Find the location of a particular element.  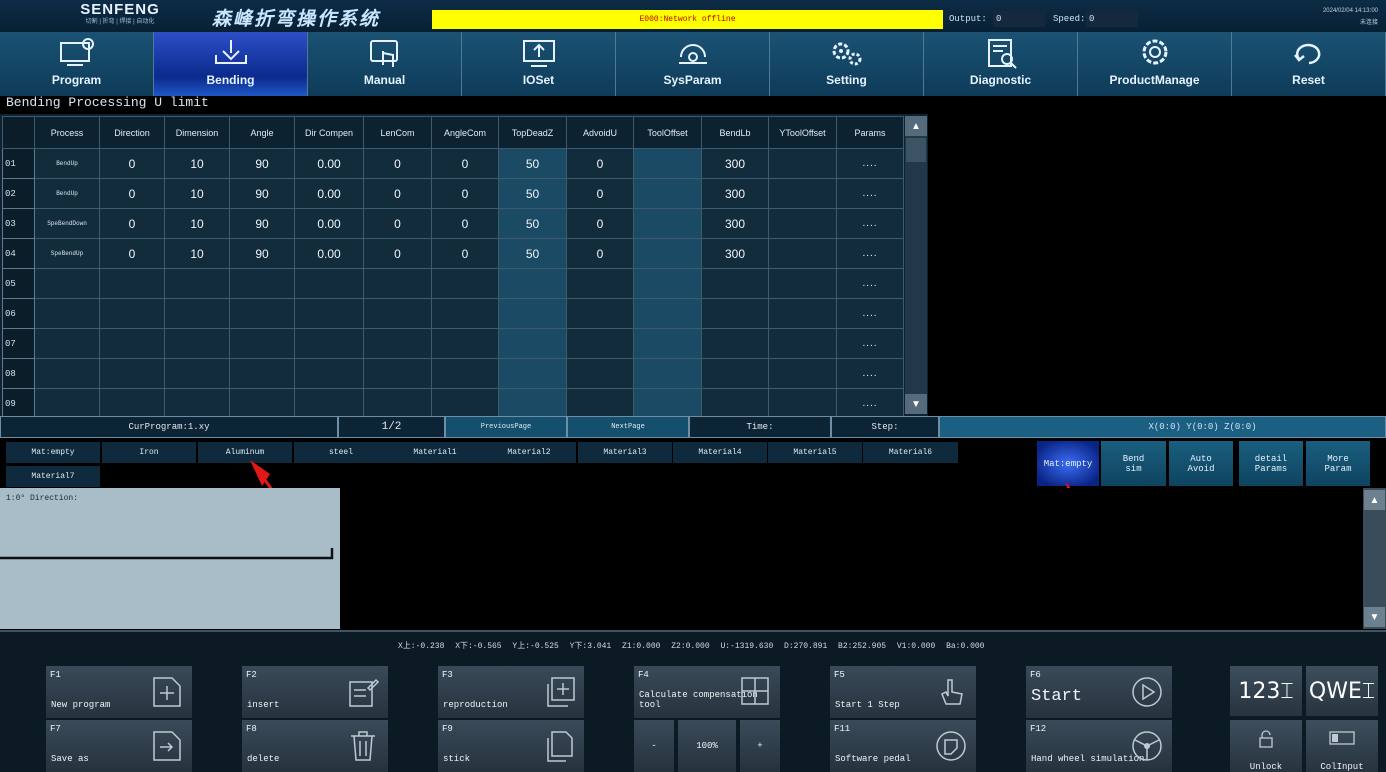

cell-process: SpeBendDown is located at coordinates (67, 223).